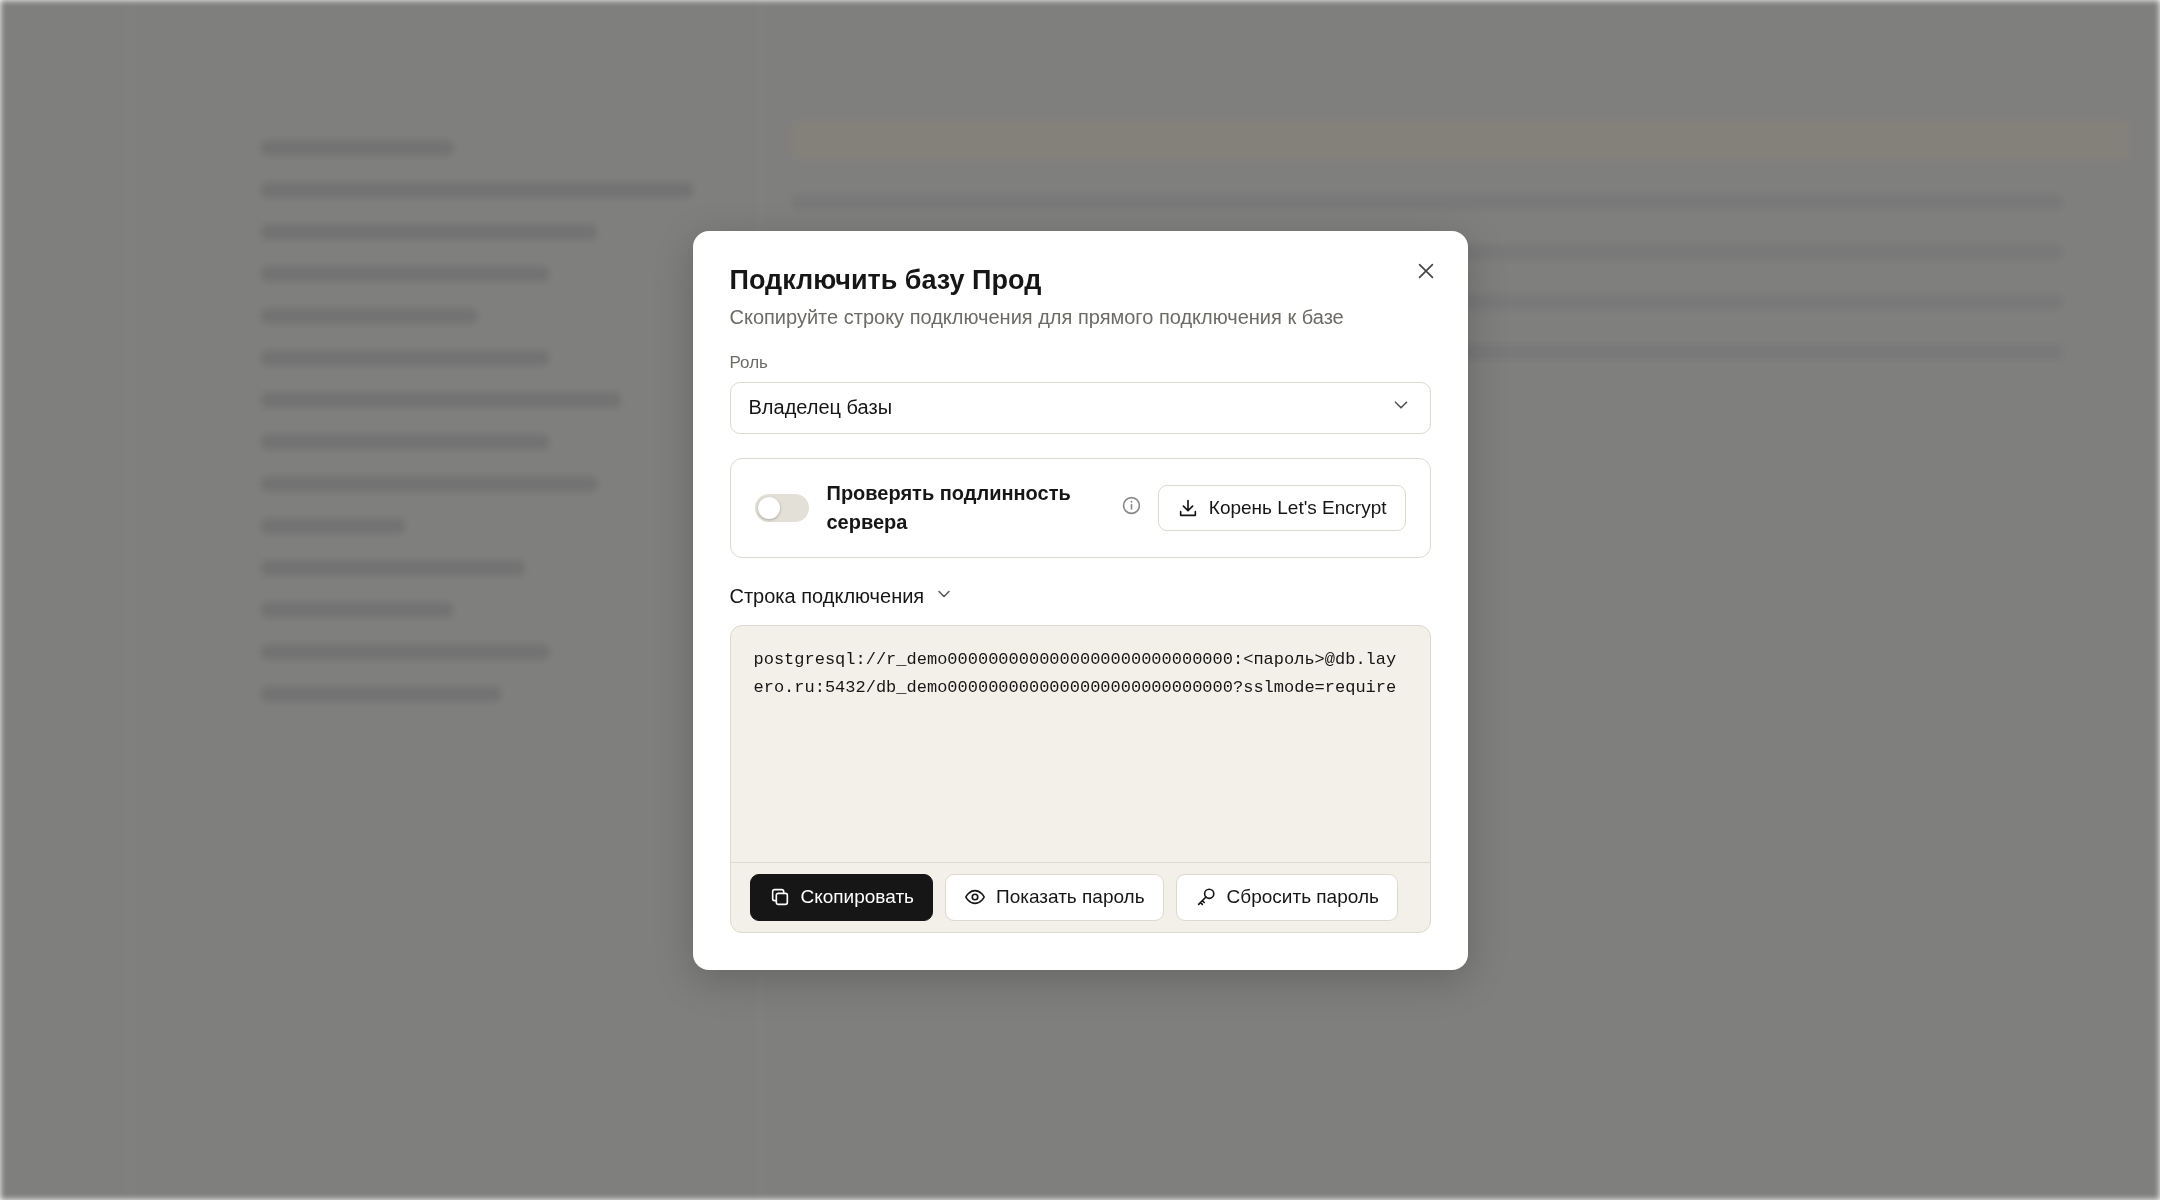 The image size is (2160, 1200). Describe the element at coordinates (842, 596) in the screenshot. I see `connection-string-toggle: Строка подключения` at that location.